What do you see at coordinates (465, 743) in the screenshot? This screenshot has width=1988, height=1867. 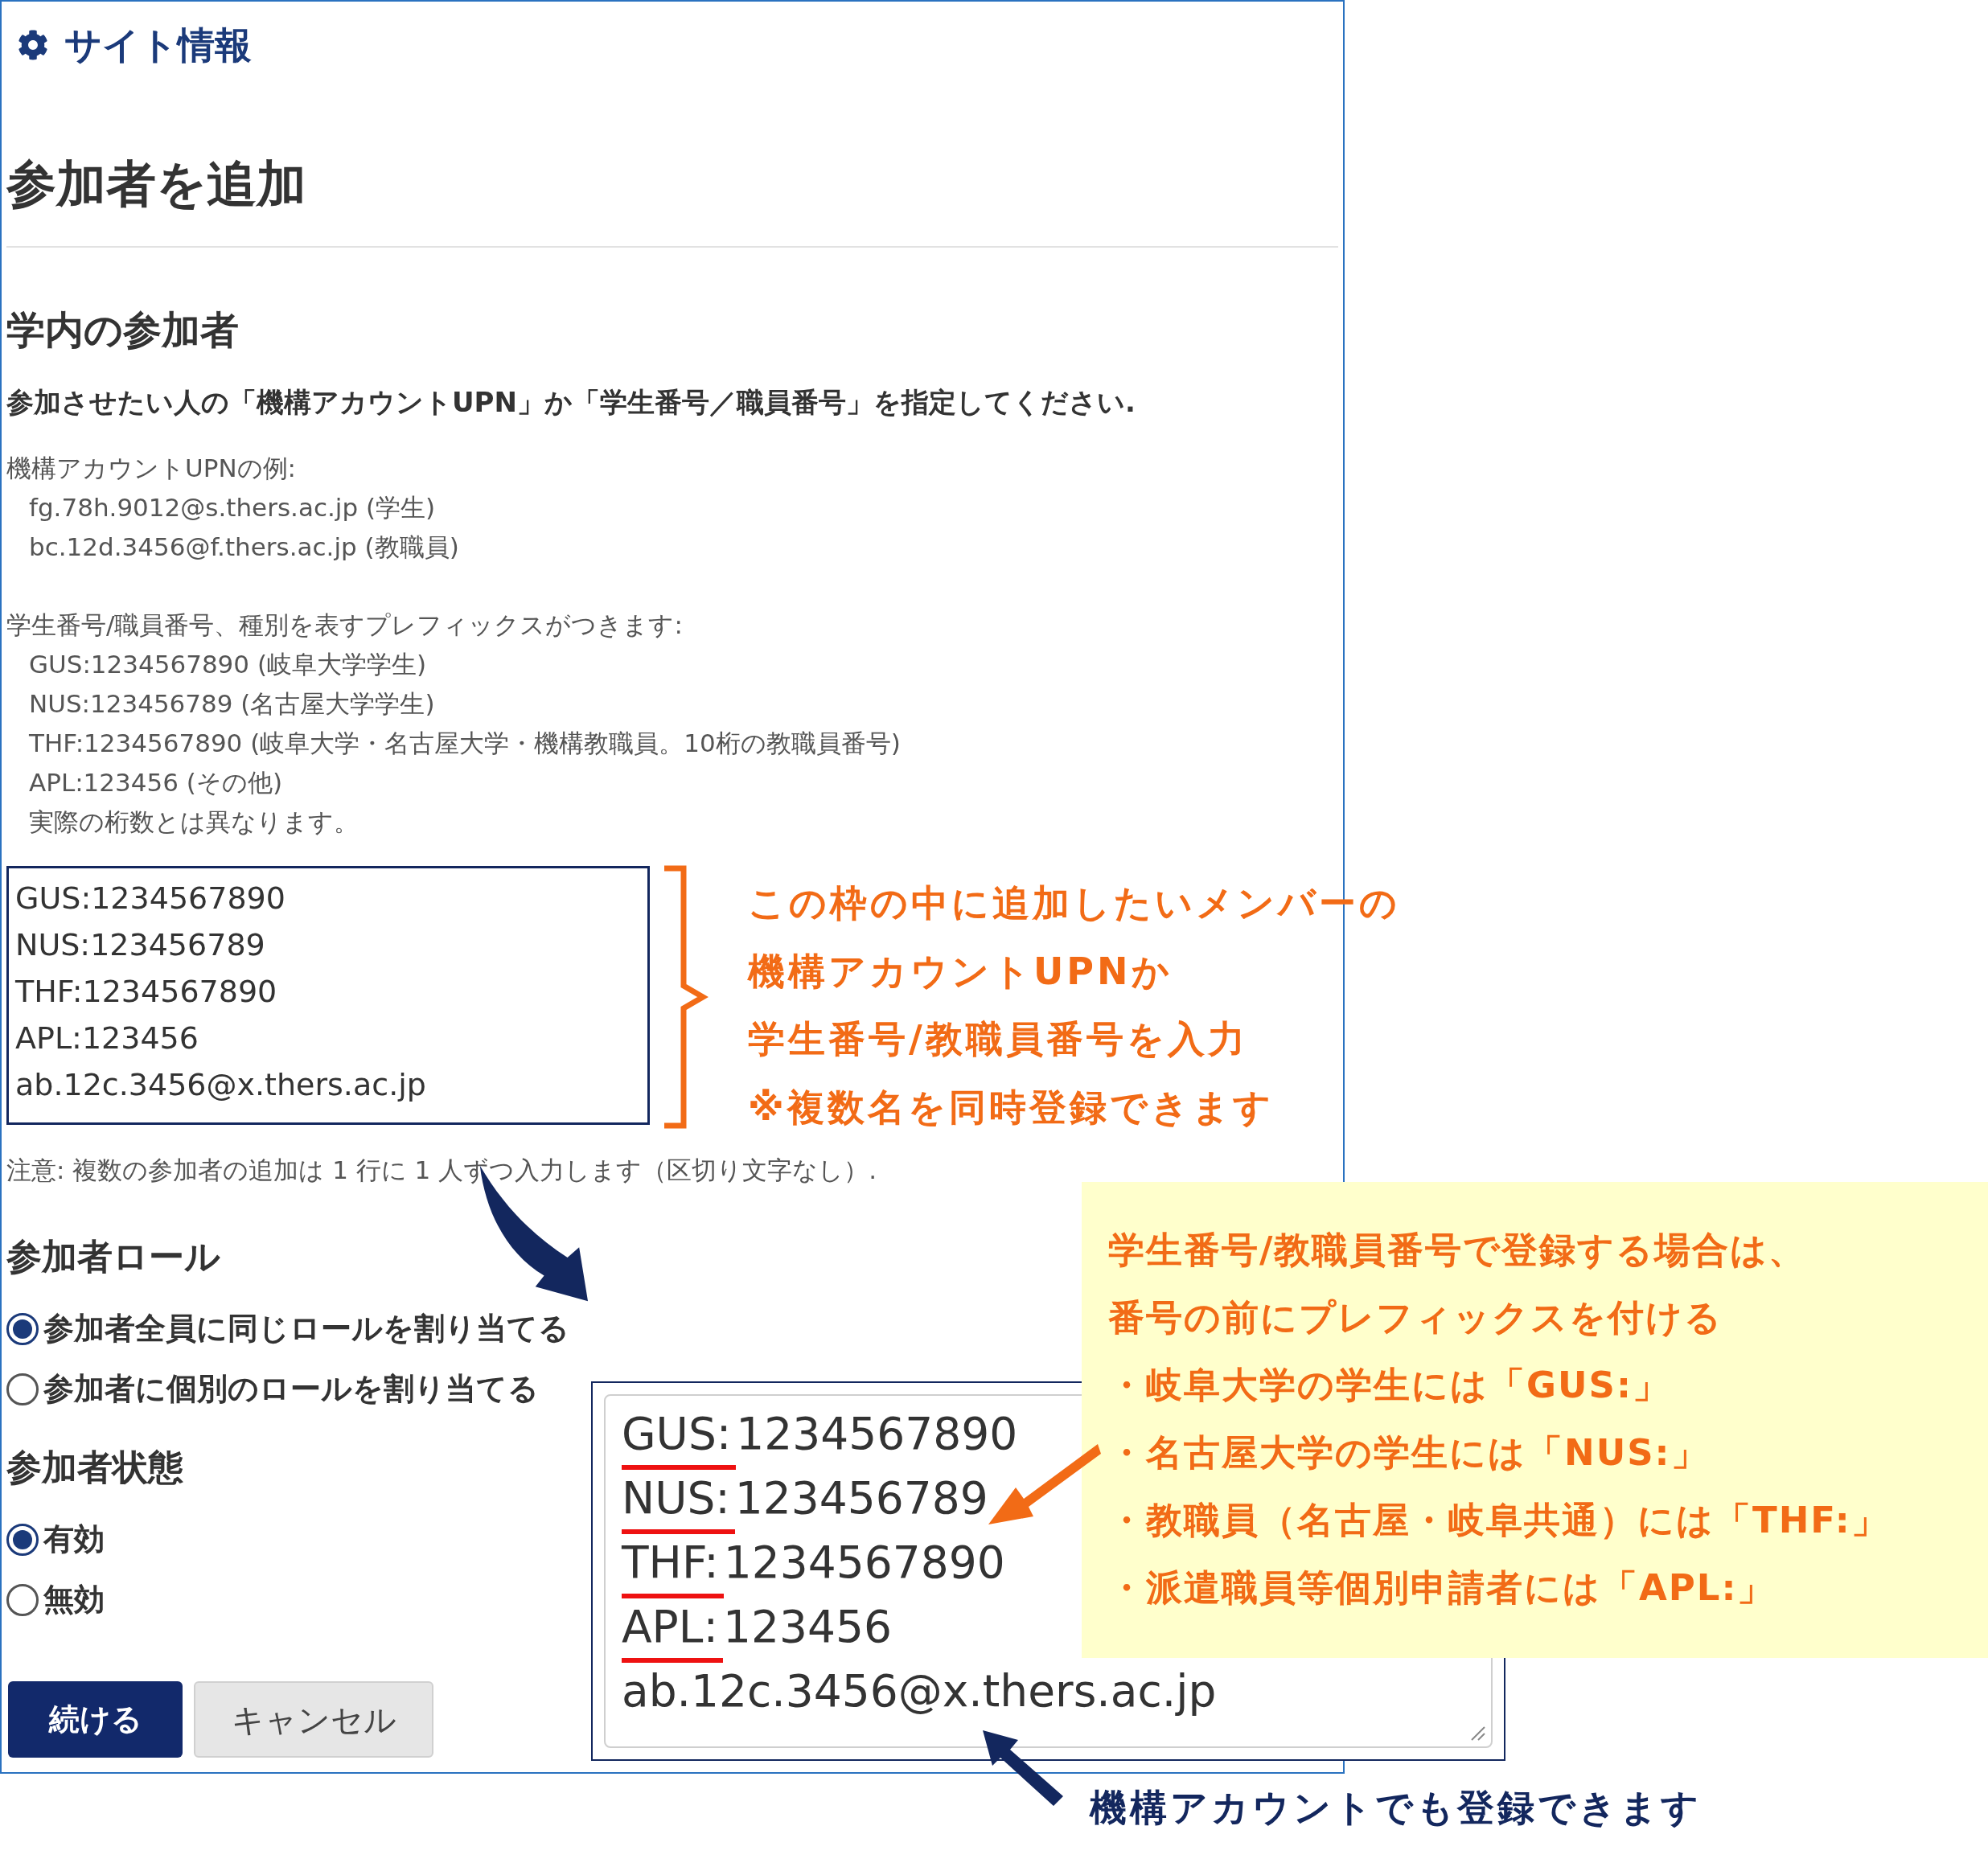 I see `help-text: THF:1234567890 (岐阜大学・名古屋大学・機構教職員。10桁の教職員番号)` at bounding box center [465, 743].